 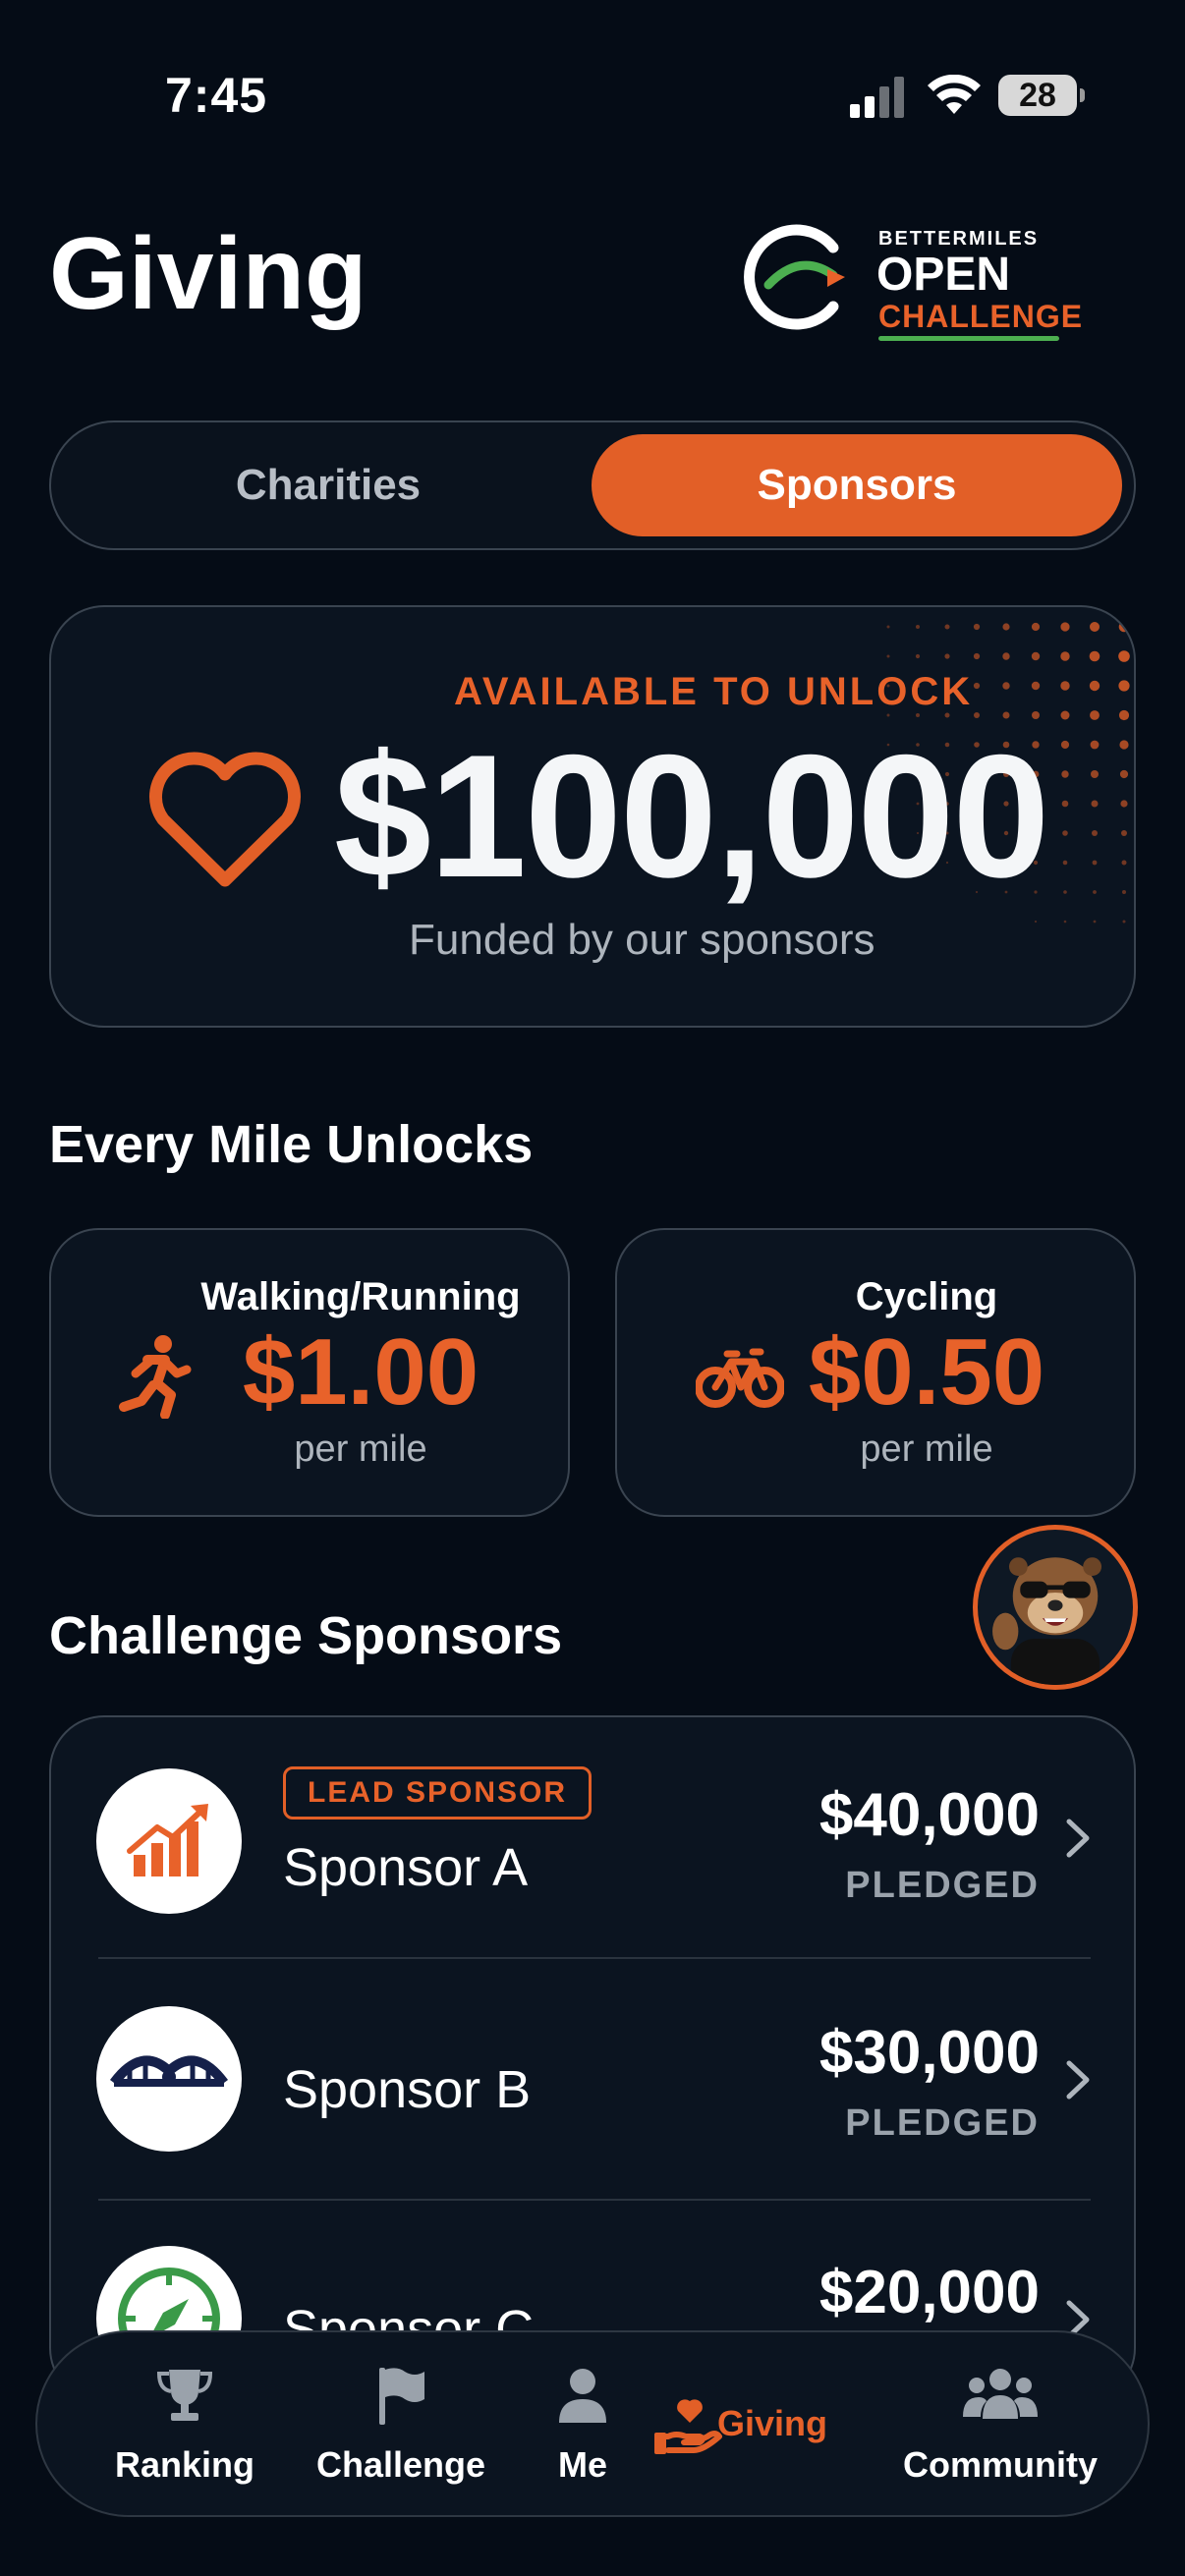 What do you see at coordinates (929, 2292) in the screenshot?
I see `sponsor-amount: $20,000` at bounding box center [929, 2292].